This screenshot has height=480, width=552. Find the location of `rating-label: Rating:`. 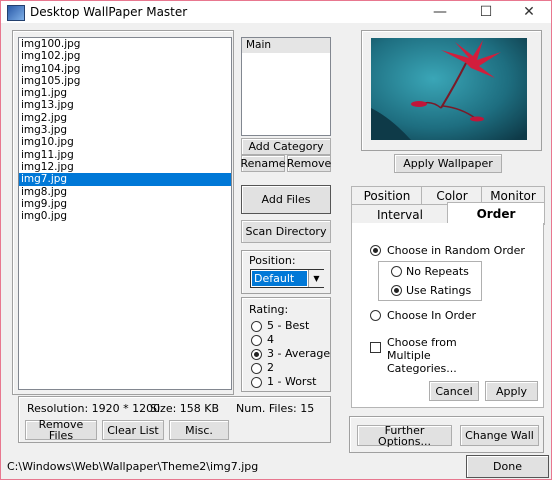

rating-label: Rating: is located at coordinates (269, 309).